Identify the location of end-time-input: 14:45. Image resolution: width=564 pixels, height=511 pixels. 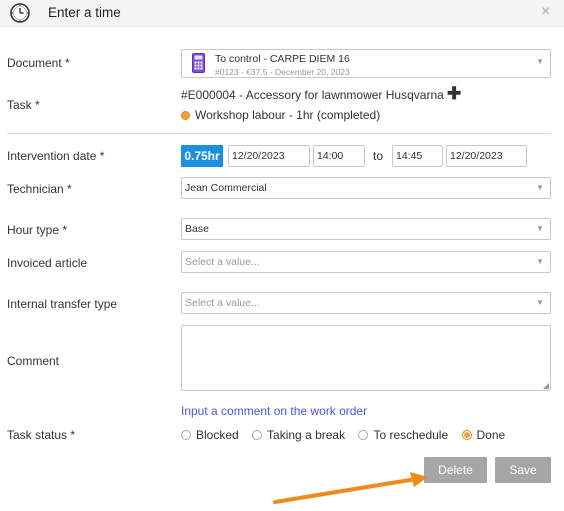
(417, 156).